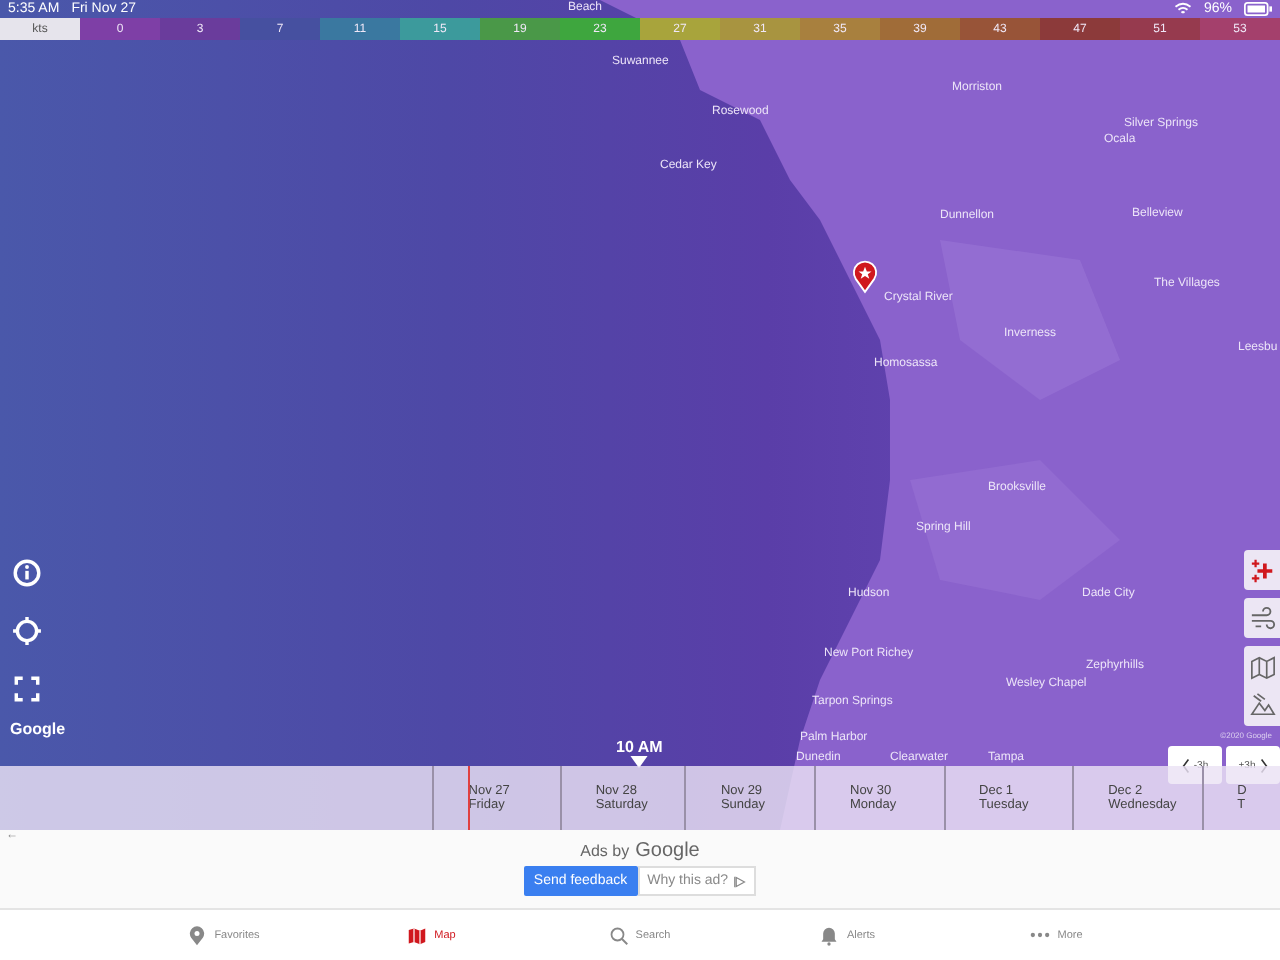 Image resolution: width=1280 pixels, height=960 pixels. I want to click on battery-icon, so click(1258, 9).